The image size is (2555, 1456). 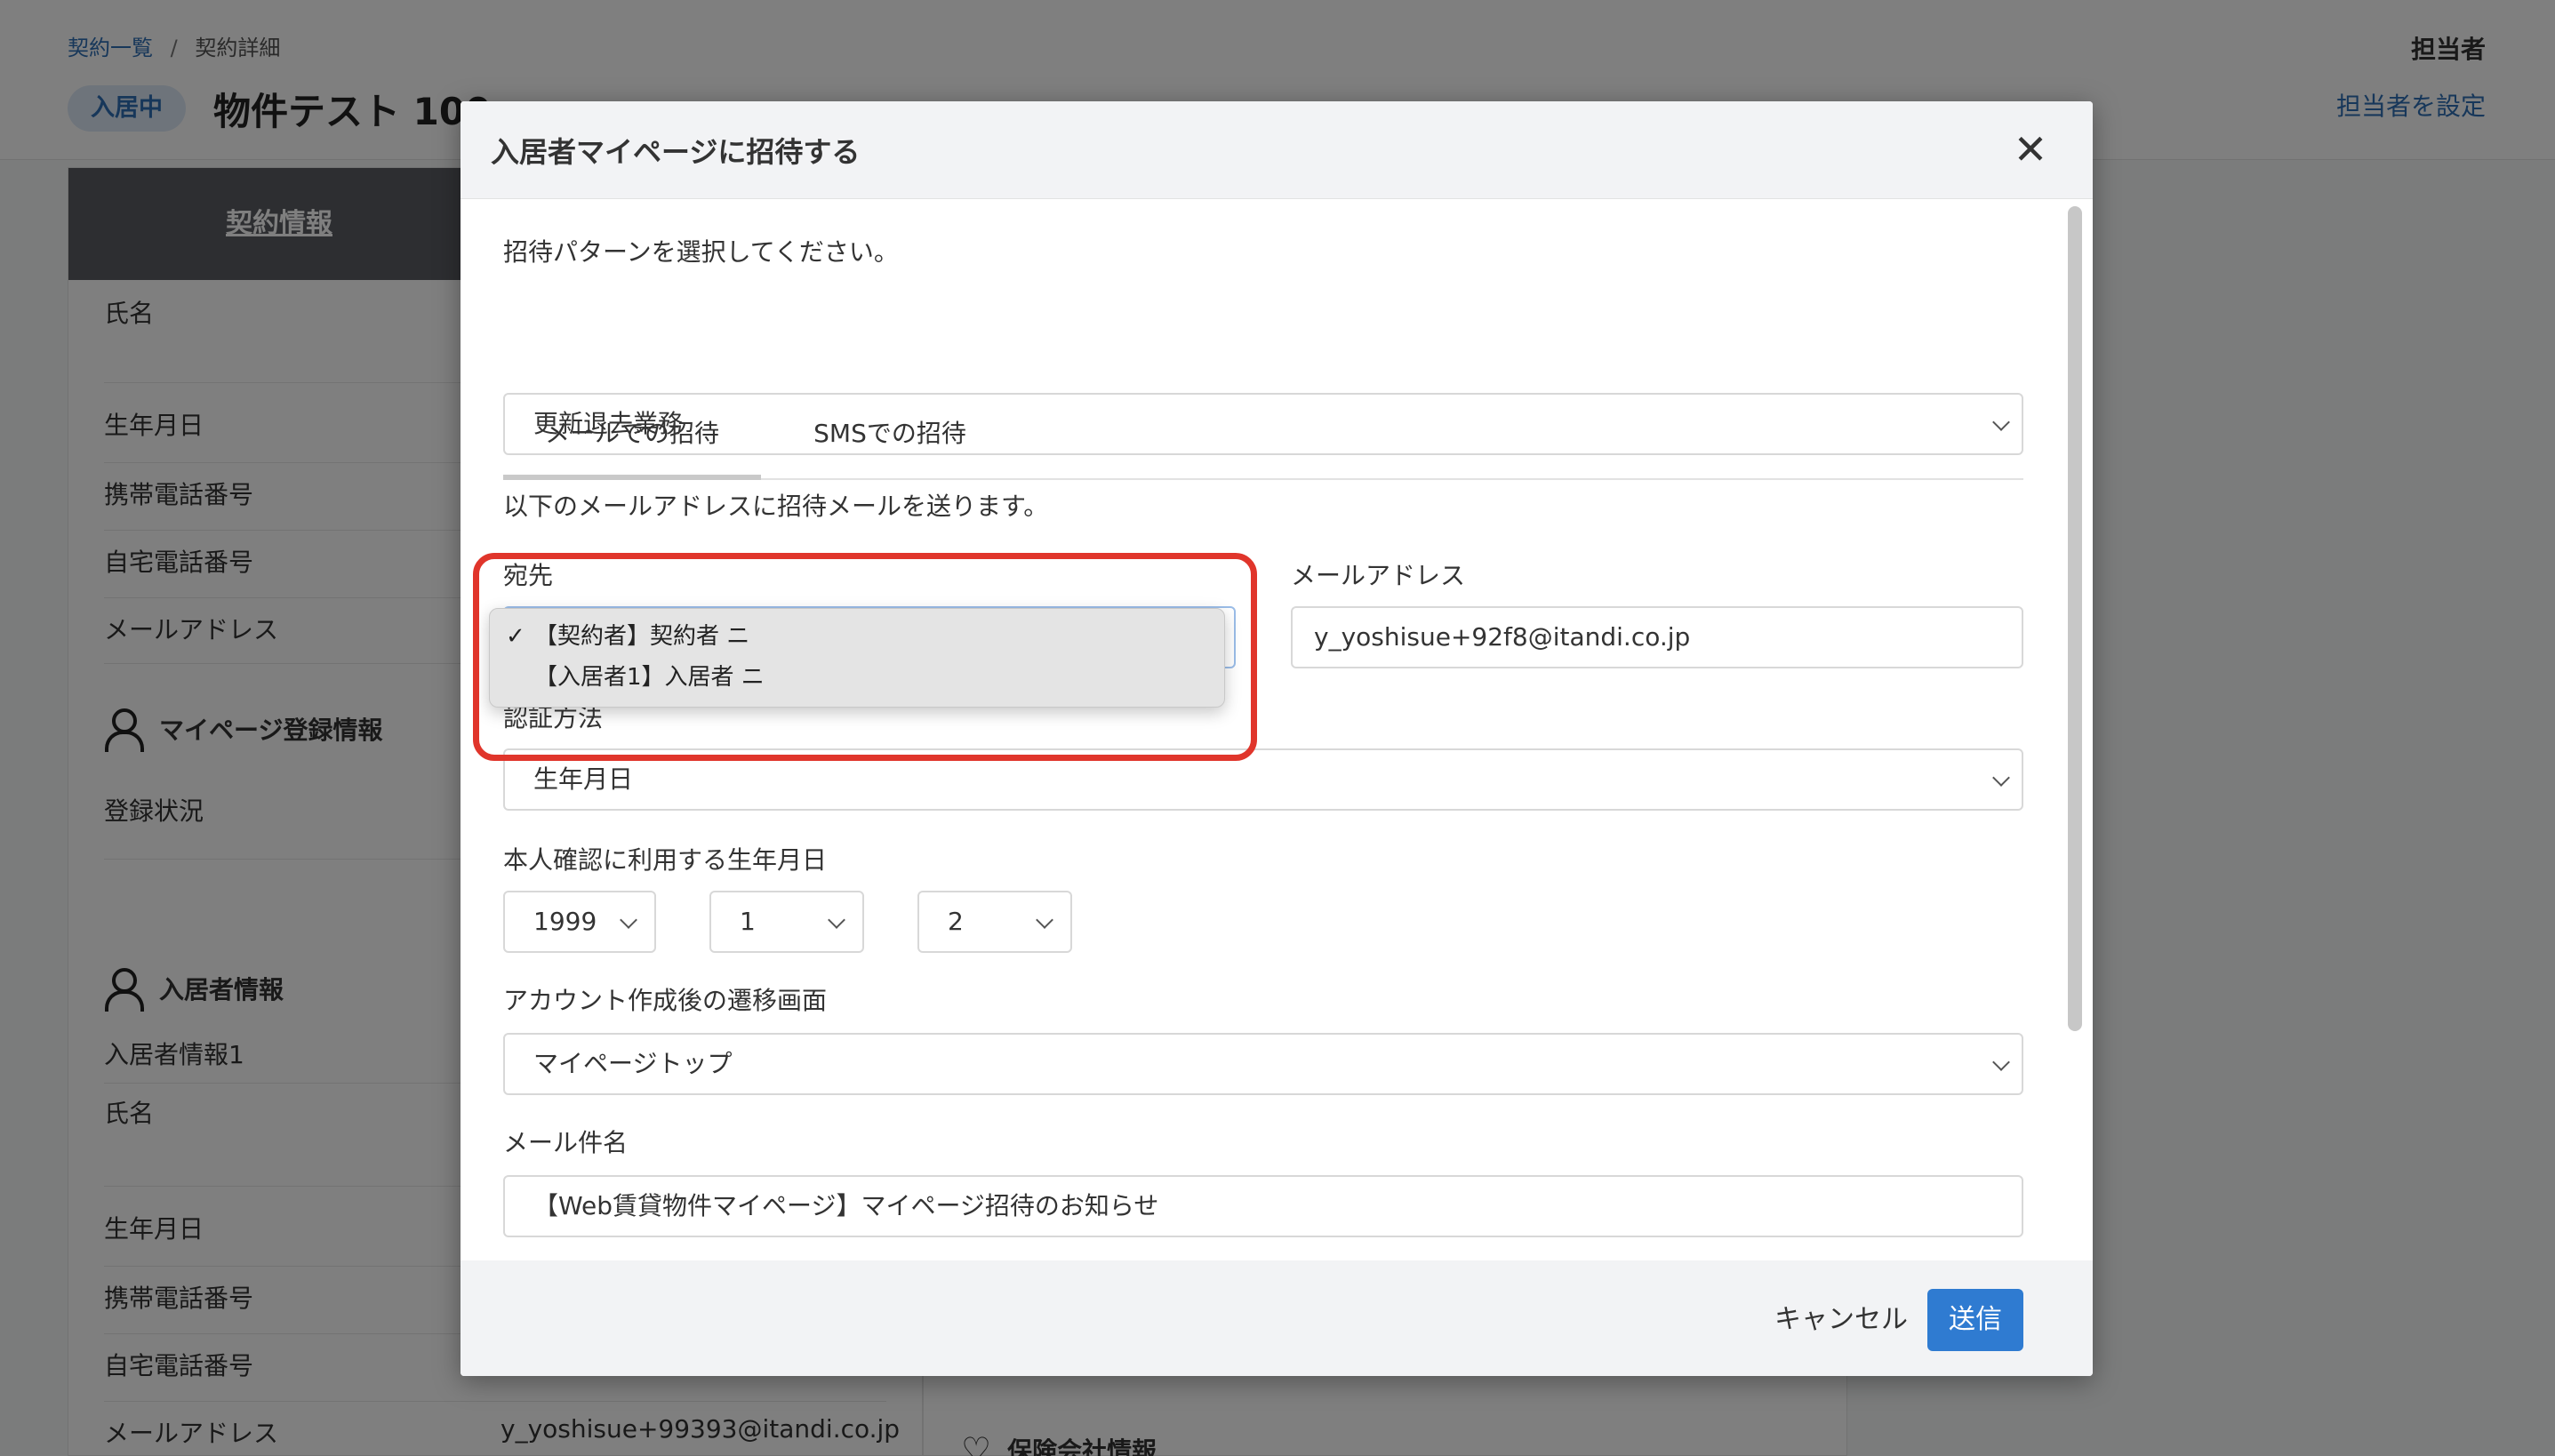 What do you see at coordinates (676, 152) in the screenshot?
I see `modal-title: 入居者マイページに招待する` at bounding box center [676, 152].